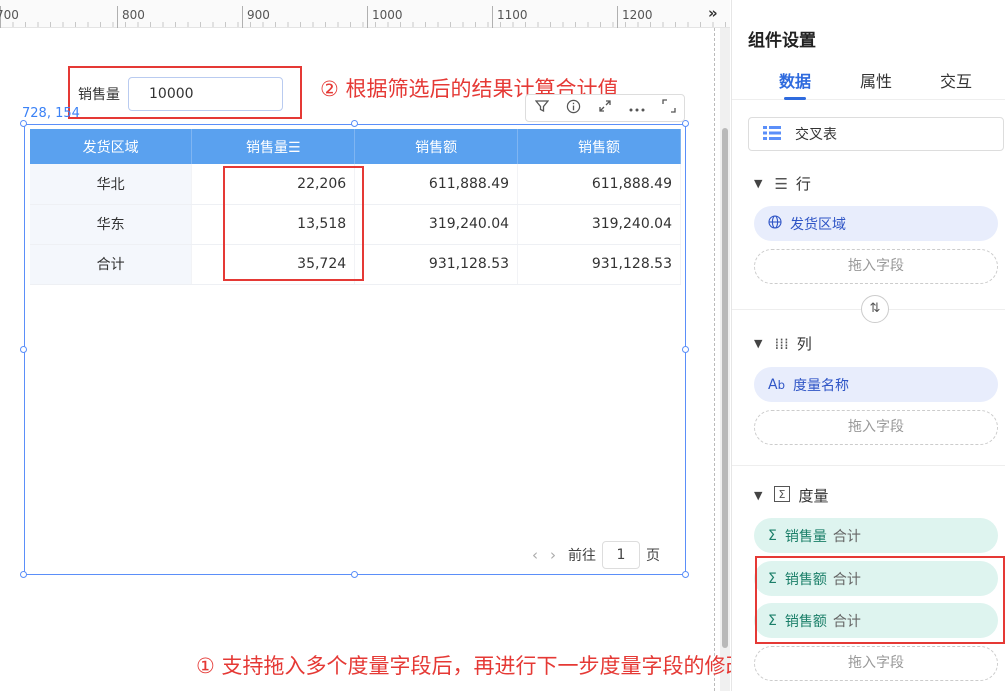 The height and width of the screenshot is (691, 1005). I want to click on measure-field-pill: Σ 销售量 合计, so click(876, 535).